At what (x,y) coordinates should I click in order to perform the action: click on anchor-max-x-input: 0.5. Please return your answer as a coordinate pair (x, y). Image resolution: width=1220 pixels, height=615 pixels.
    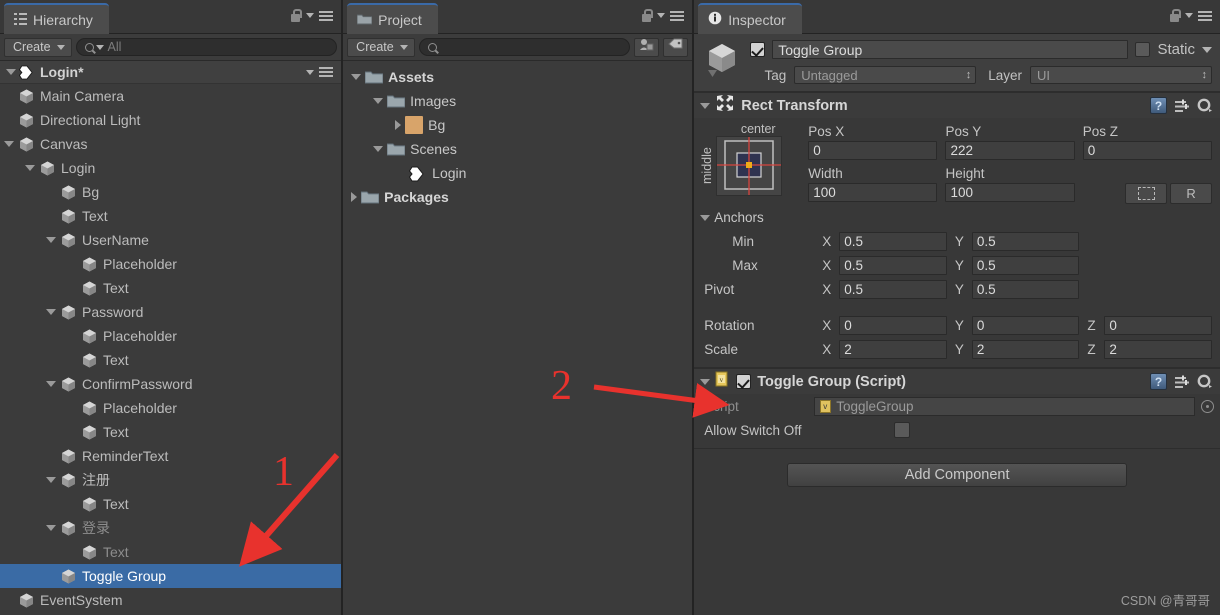
    Looking at the image, I should click on (893, 265).